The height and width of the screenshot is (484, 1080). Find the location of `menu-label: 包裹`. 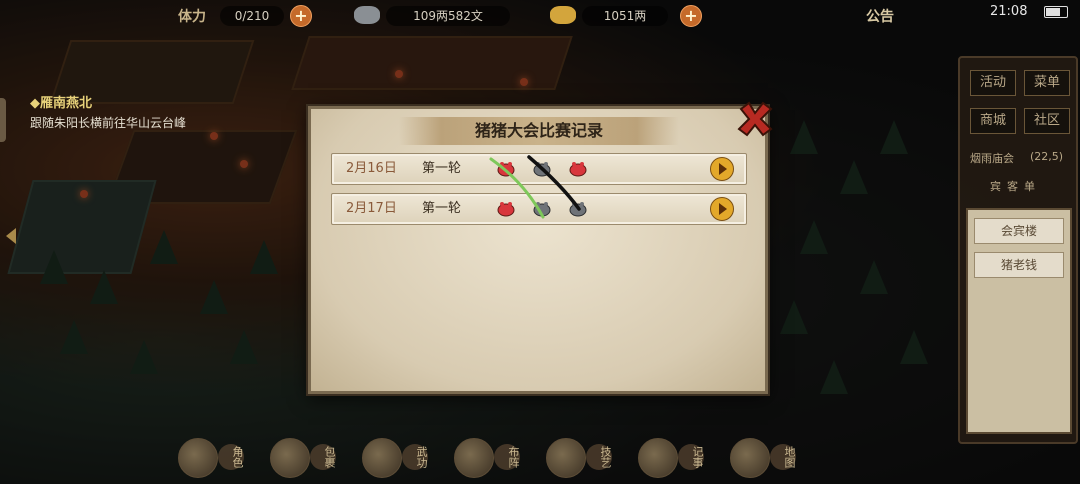

menu-label: 包裹 is located at coordinates (323, 457).